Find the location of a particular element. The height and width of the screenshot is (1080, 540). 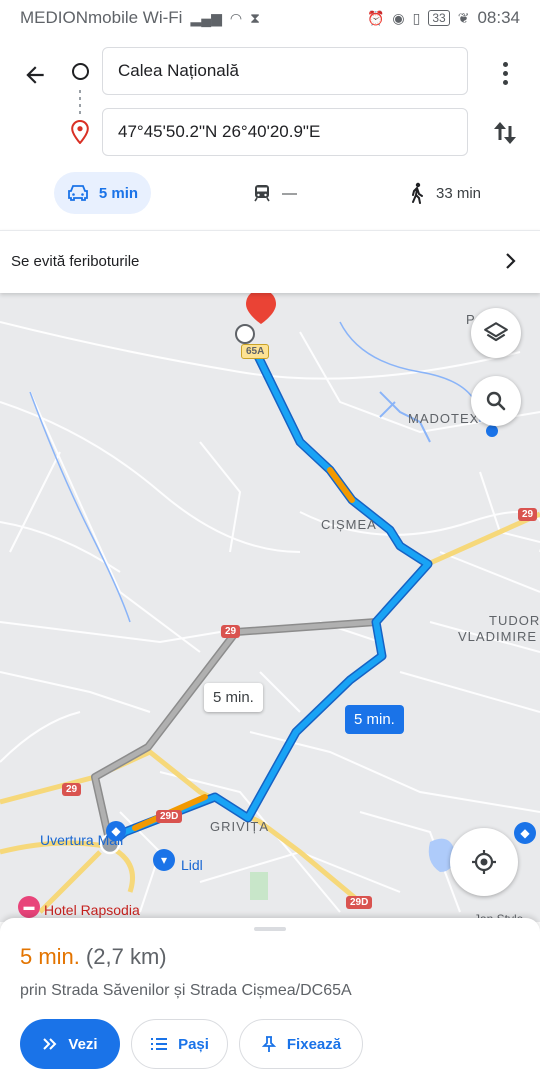

more-options-button is located at coordinates (505, 73).